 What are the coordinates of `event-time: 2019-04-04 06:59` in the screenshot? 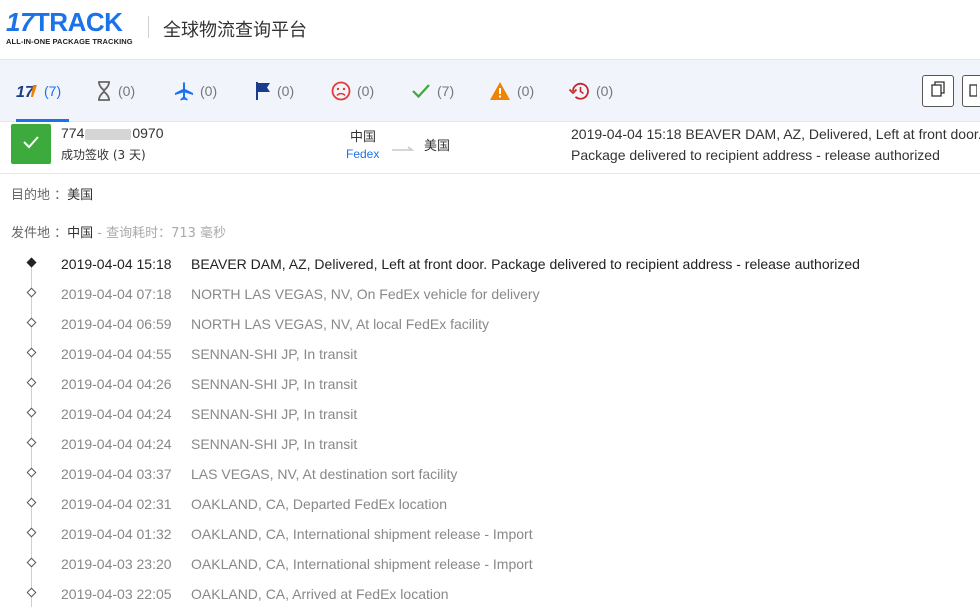 It's located at (116, 324).